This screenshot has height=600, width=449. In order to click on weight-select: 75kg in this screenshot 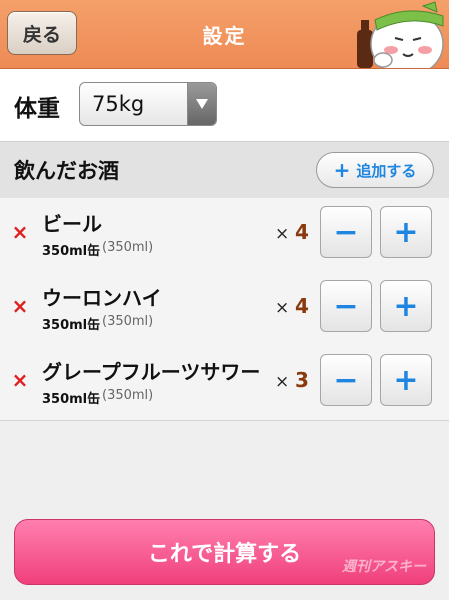, I will do `click(148, 104)`.